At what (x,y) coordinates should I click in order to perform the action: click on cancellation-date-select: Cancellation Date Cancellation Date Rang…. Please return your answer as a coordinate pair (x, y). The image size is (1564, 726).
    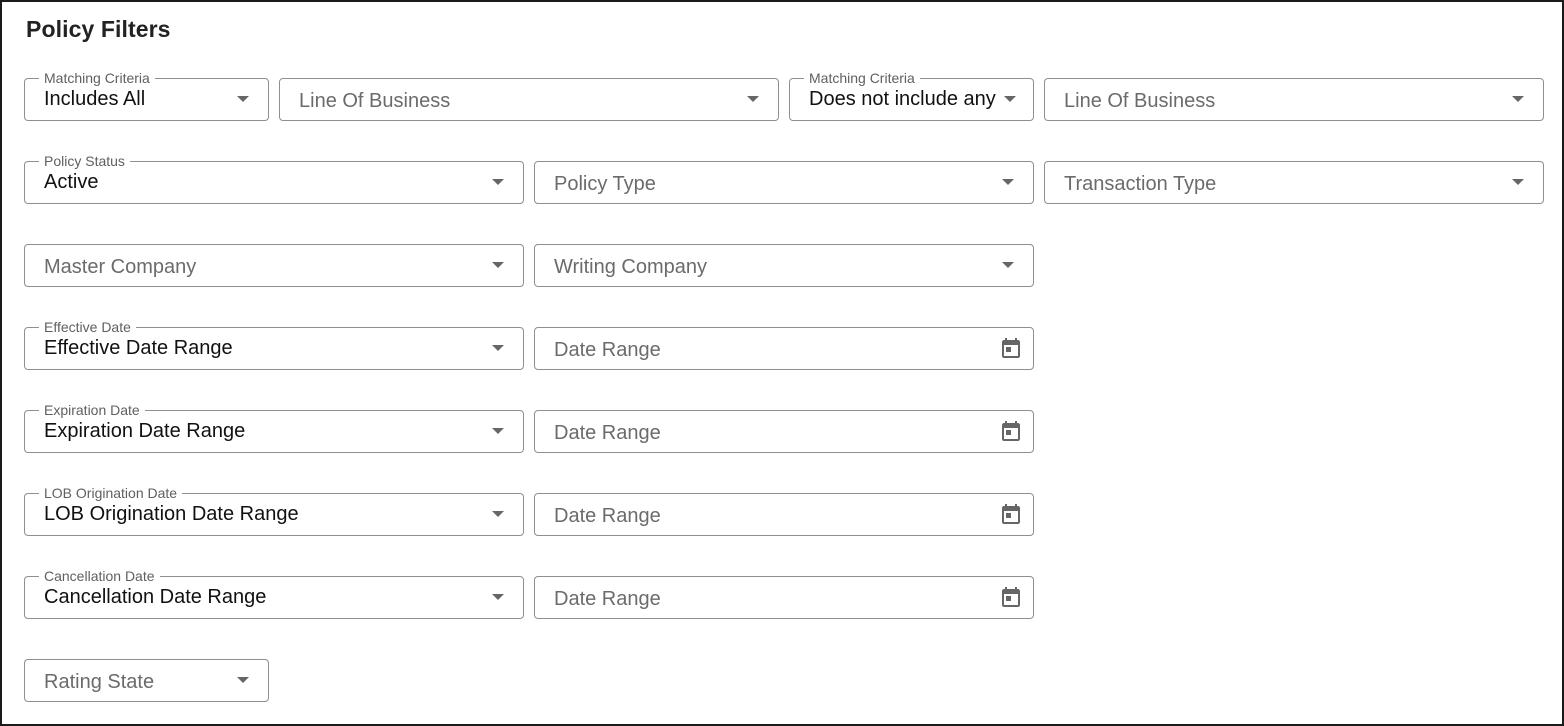
    Looking at the image, I should click on (274, 593).